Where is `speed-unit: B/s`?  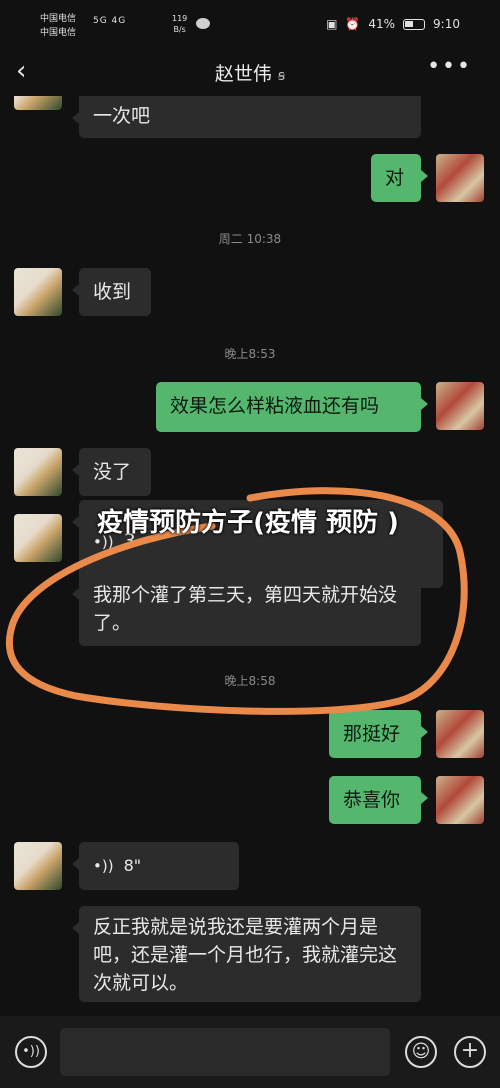 speed-unit: B/s is located at coordinates (179, 29).